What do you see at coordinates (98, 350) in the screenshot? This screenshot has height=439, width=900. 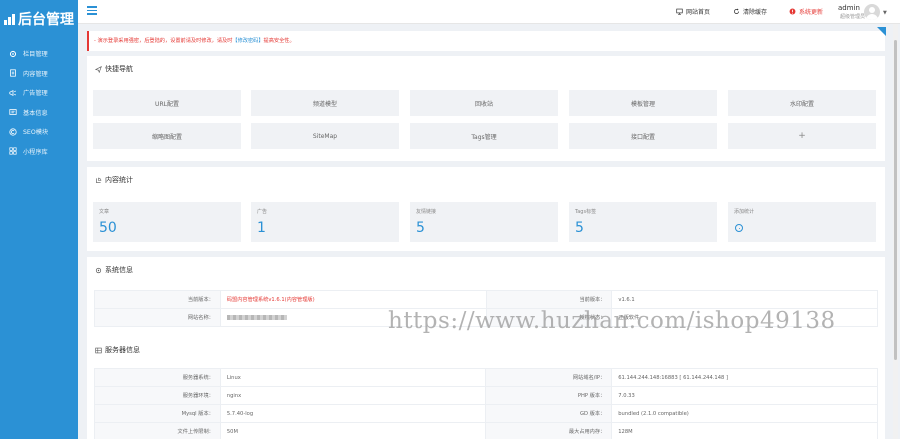 I see `server-icon` at bounding box center [98, 350].